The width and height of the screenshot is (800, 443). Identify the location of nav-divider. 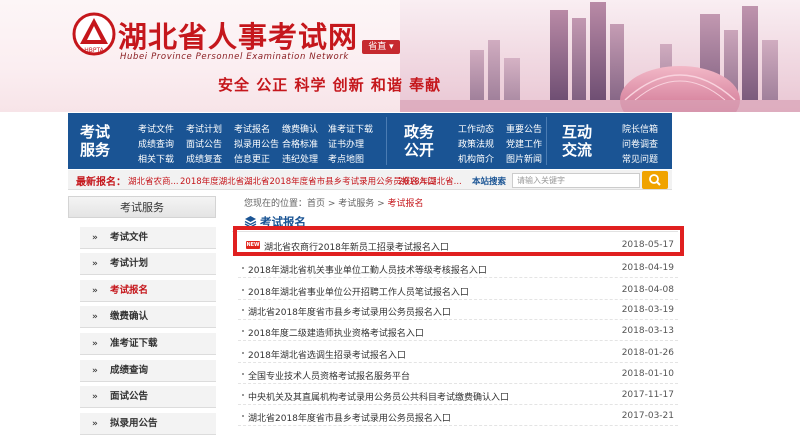
(546, 141).